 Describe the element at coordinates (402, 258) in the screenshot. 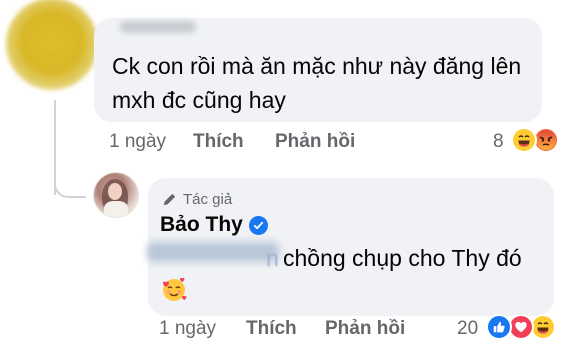

I see `reply-text: chồng chụp cho Thy đó` at that location.